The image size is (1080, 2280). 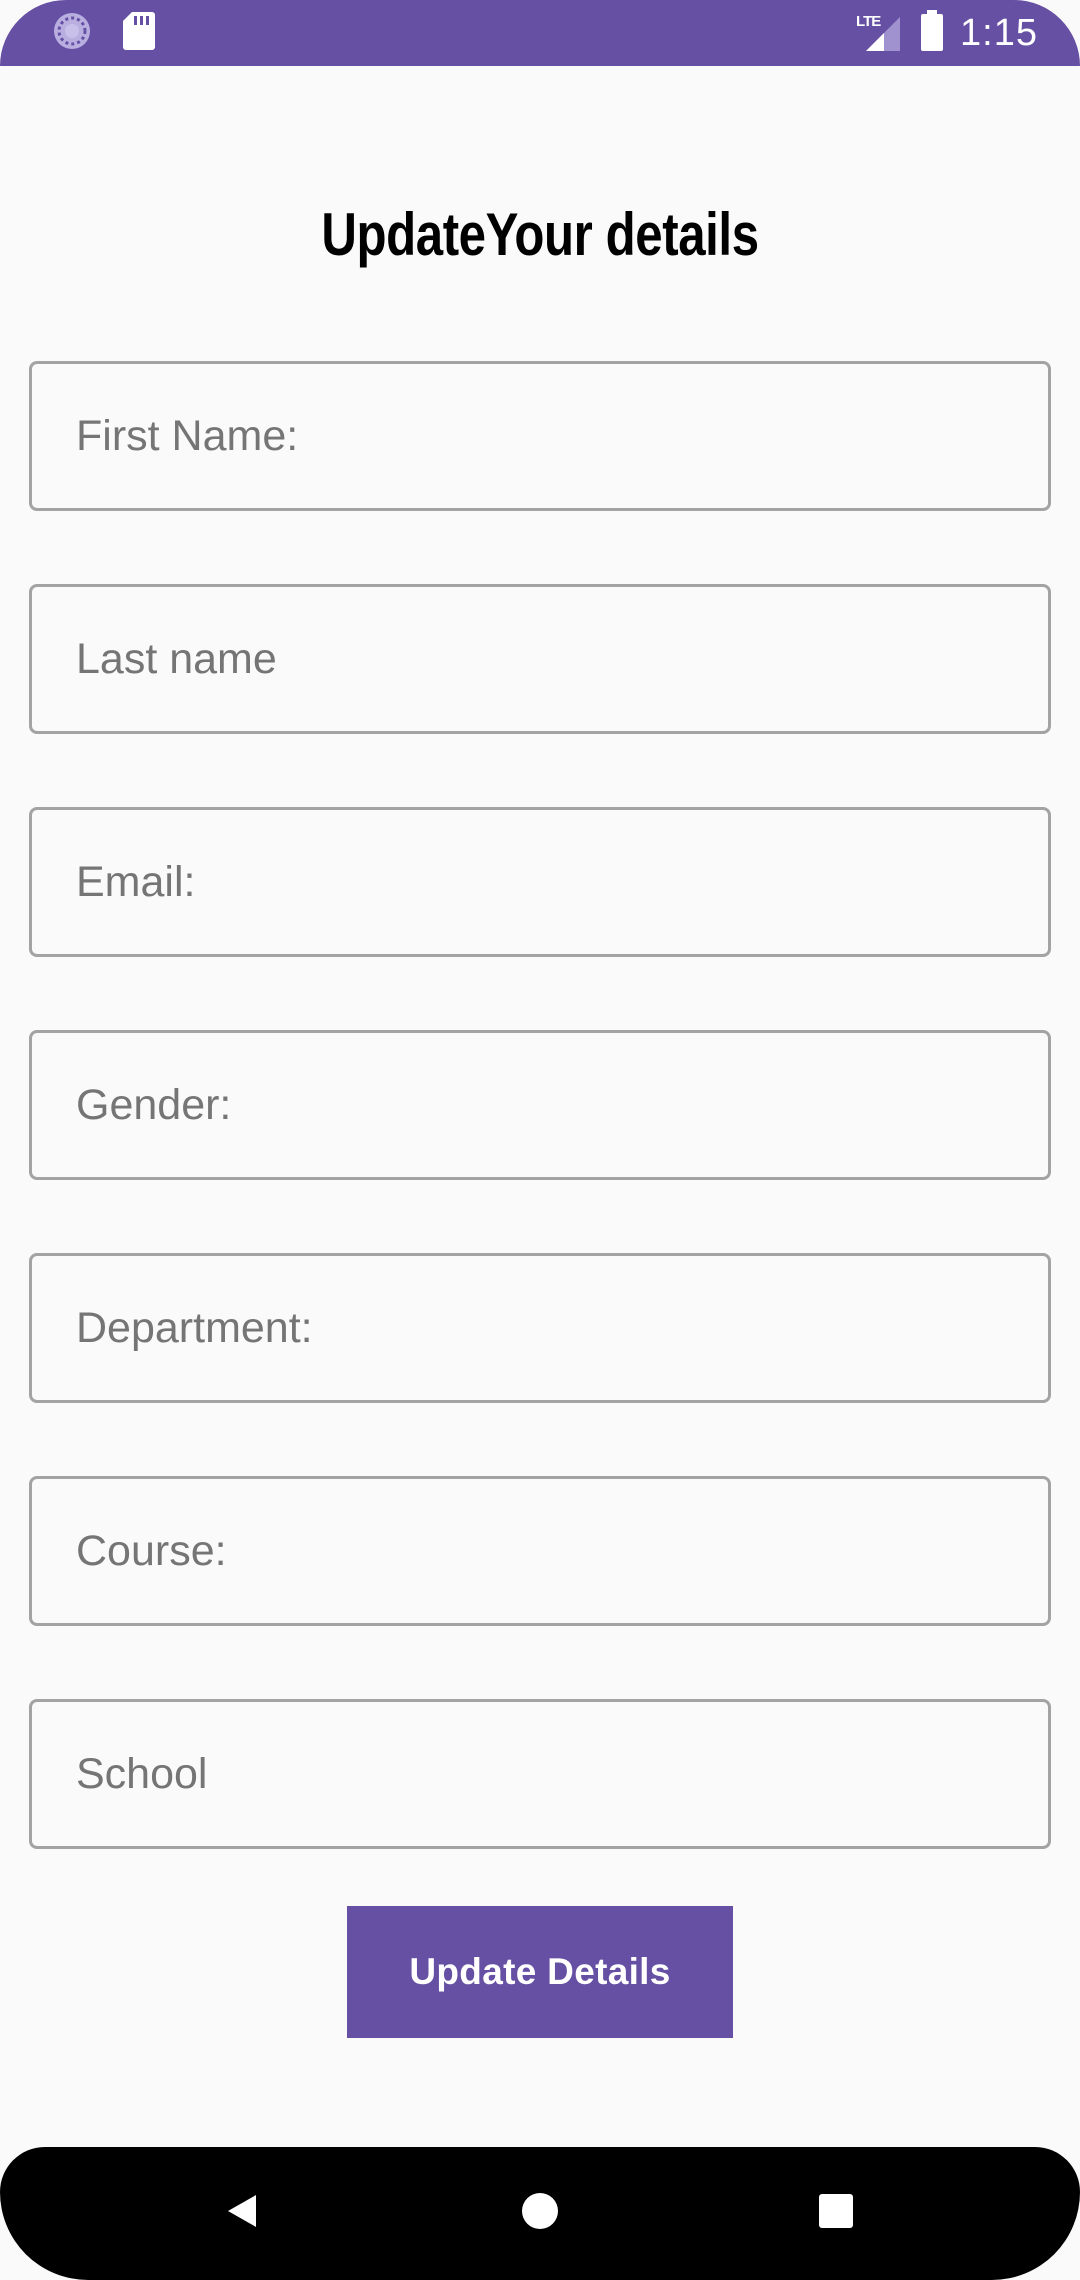 I want to click on sync-icon, so click(x=72, y=33).